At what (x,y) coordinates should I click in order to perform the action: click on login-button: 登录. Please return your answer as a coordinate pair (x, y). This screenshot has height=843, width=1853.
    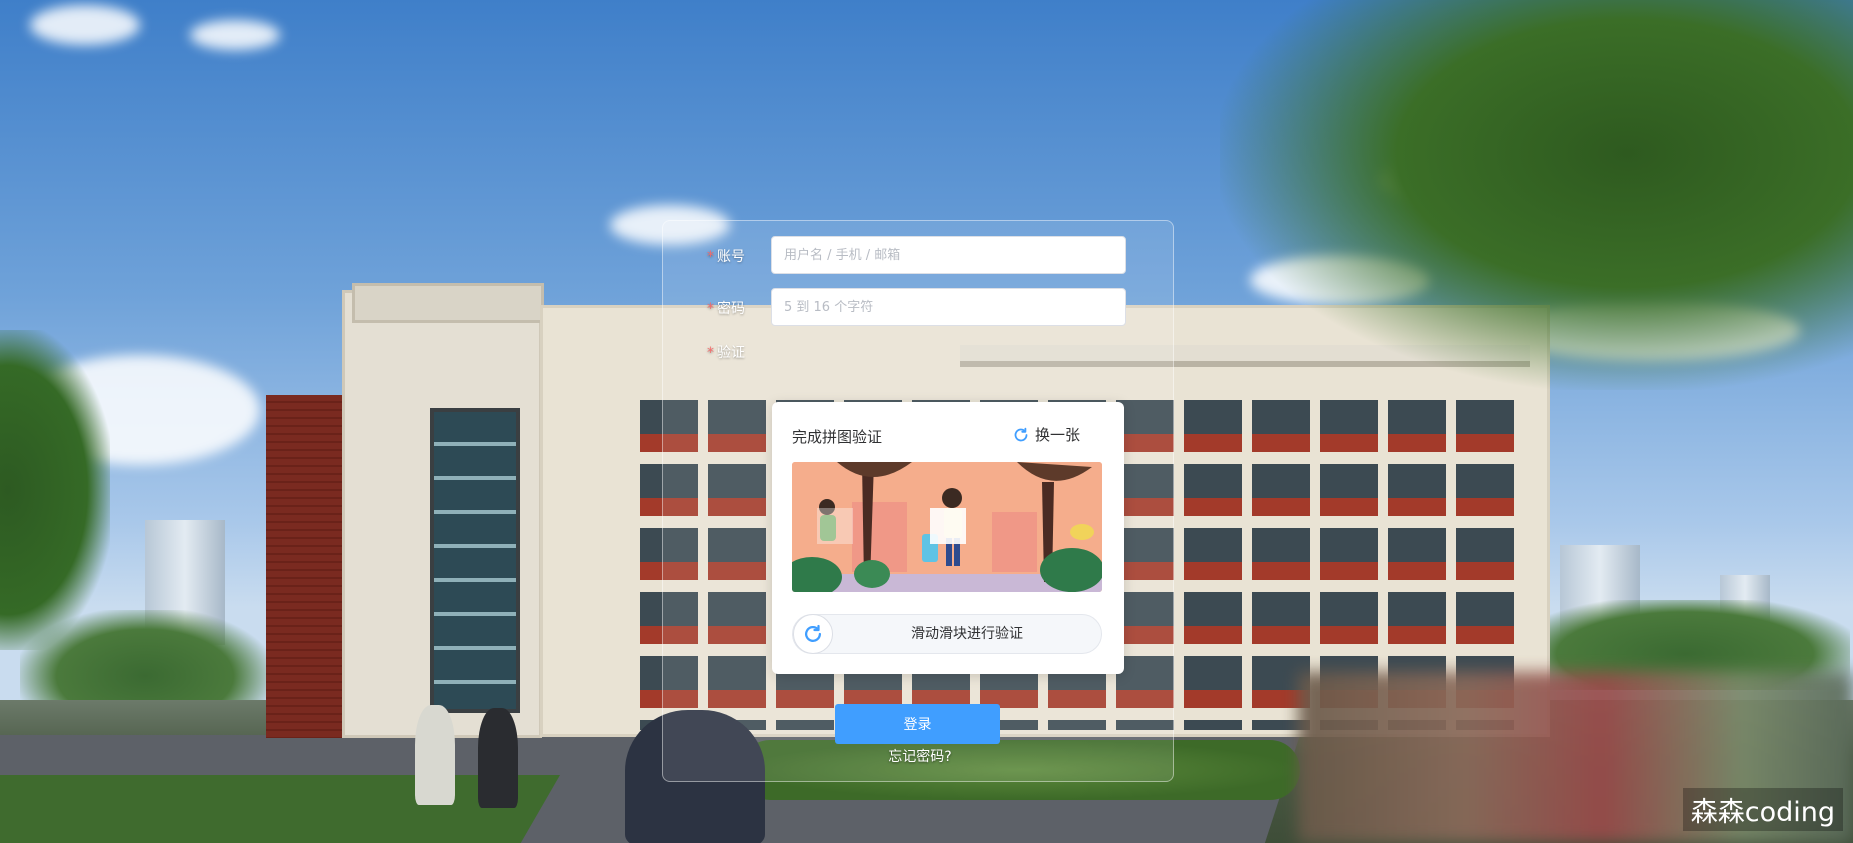
    Looking at the image, I should click on (917, 724).